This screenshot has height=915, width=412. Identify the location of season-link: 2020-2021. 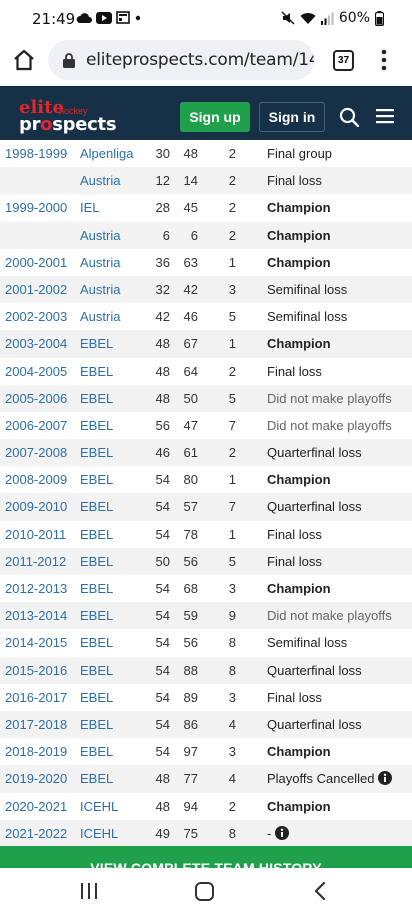
(36, 806).